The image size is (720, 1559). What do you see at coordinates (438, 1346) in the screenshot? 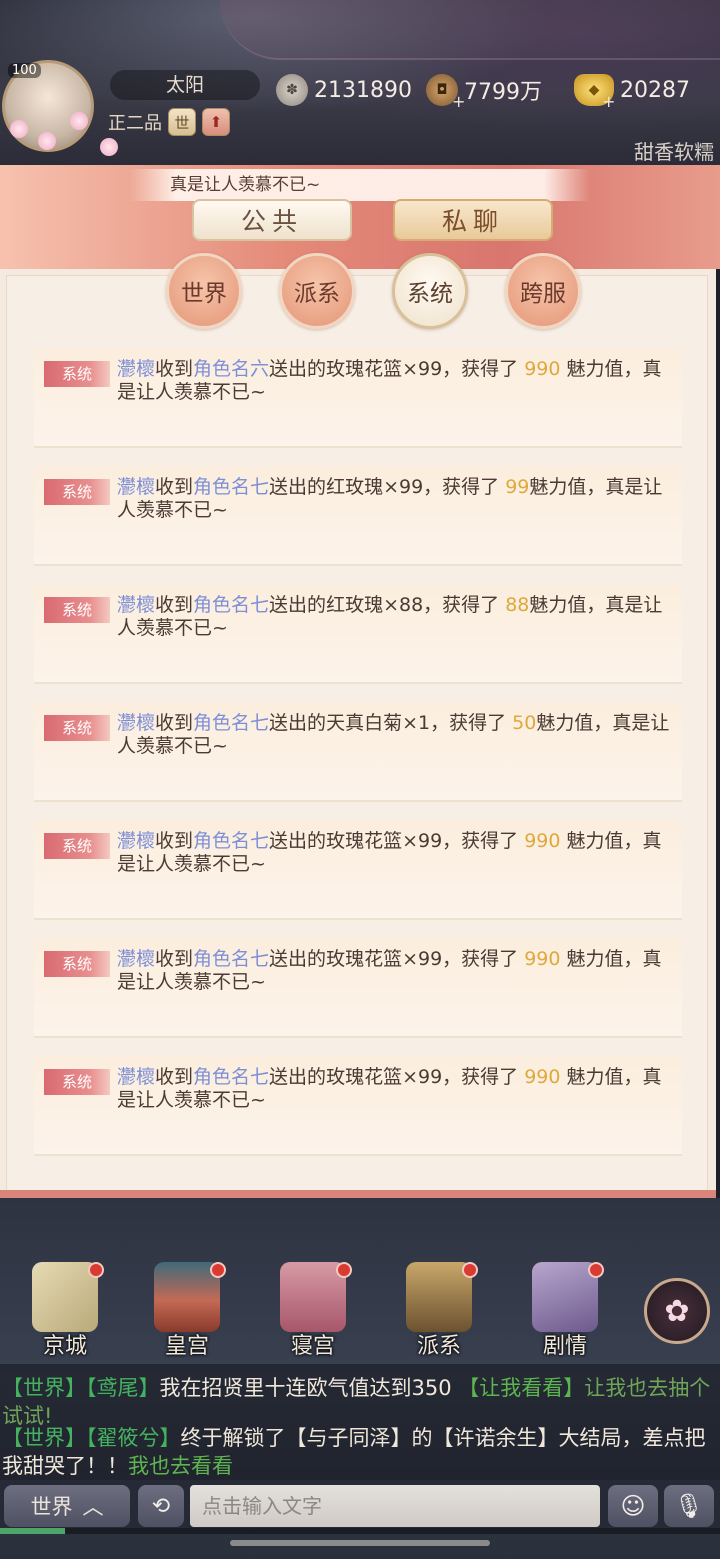
I see `nav-faction-label: 派系` at bounding box center [438, 1346].